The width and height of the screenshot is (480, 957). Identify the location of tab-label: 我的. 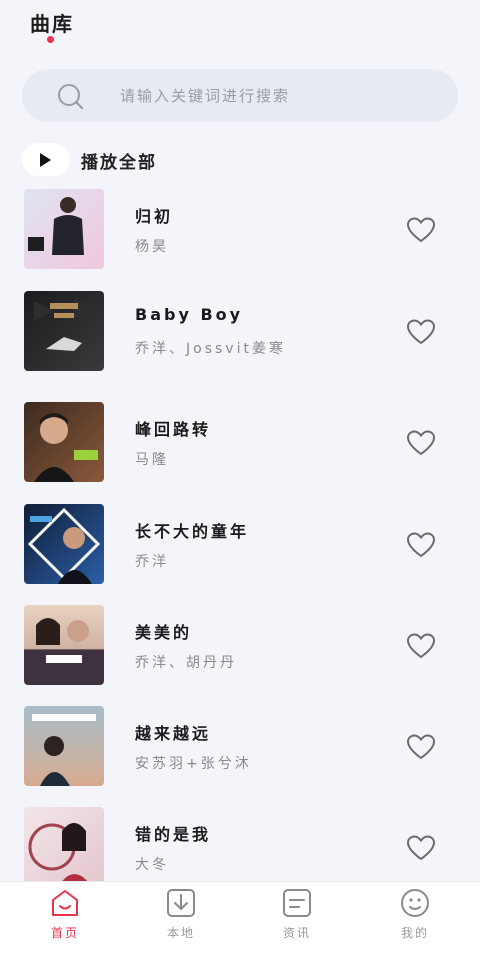
(414, 933).